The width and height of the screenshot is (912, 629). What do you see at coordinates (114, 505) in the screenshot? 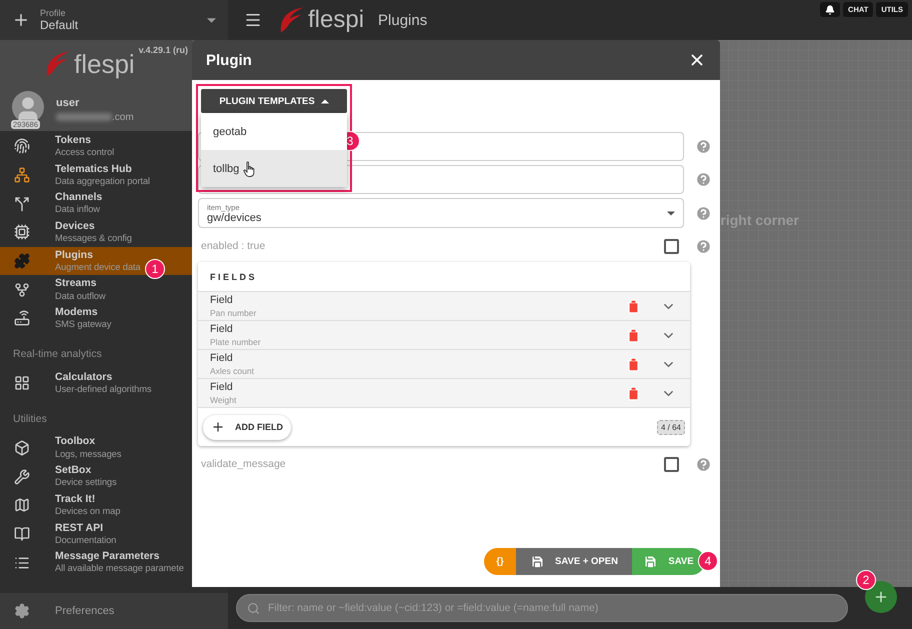
I see `nav-item: Track It! Devices on map` at bounding box center [114, 505].